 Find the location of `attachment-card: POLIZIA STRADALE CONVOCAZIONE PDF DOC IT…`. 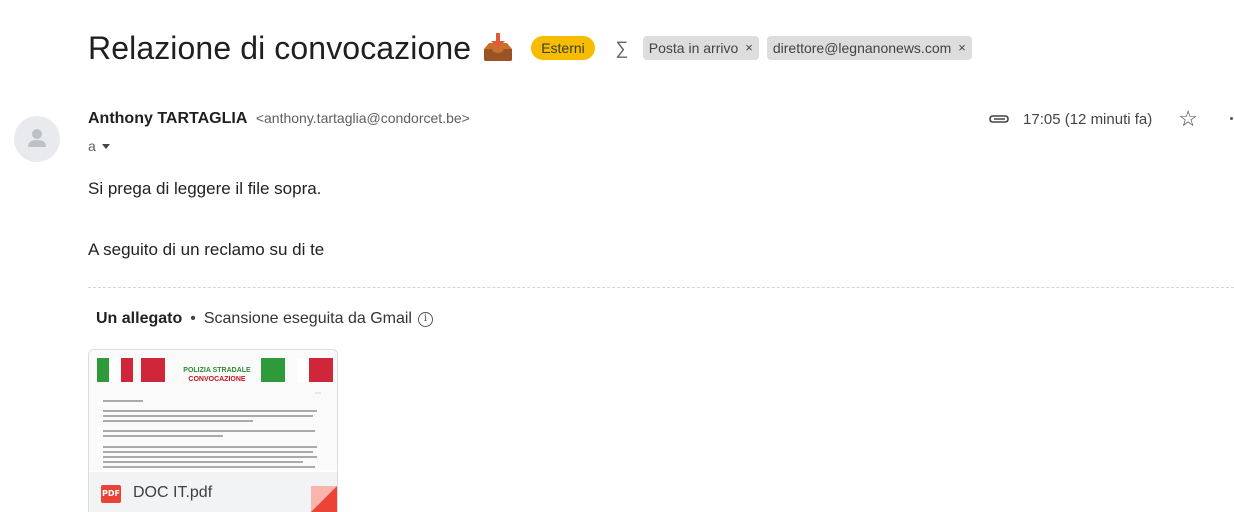

attachment-card: POLIZIA STRADALE CONVOCAZIONE PDF DOC IT… is located at coordinates (213, 430).